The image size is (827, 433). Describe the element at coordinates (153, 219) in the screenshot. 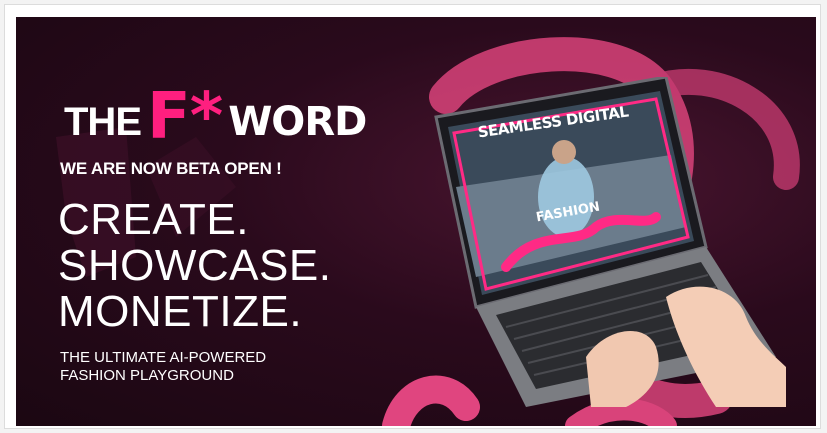

I see `headline-line-create: CREATE.` at that location.